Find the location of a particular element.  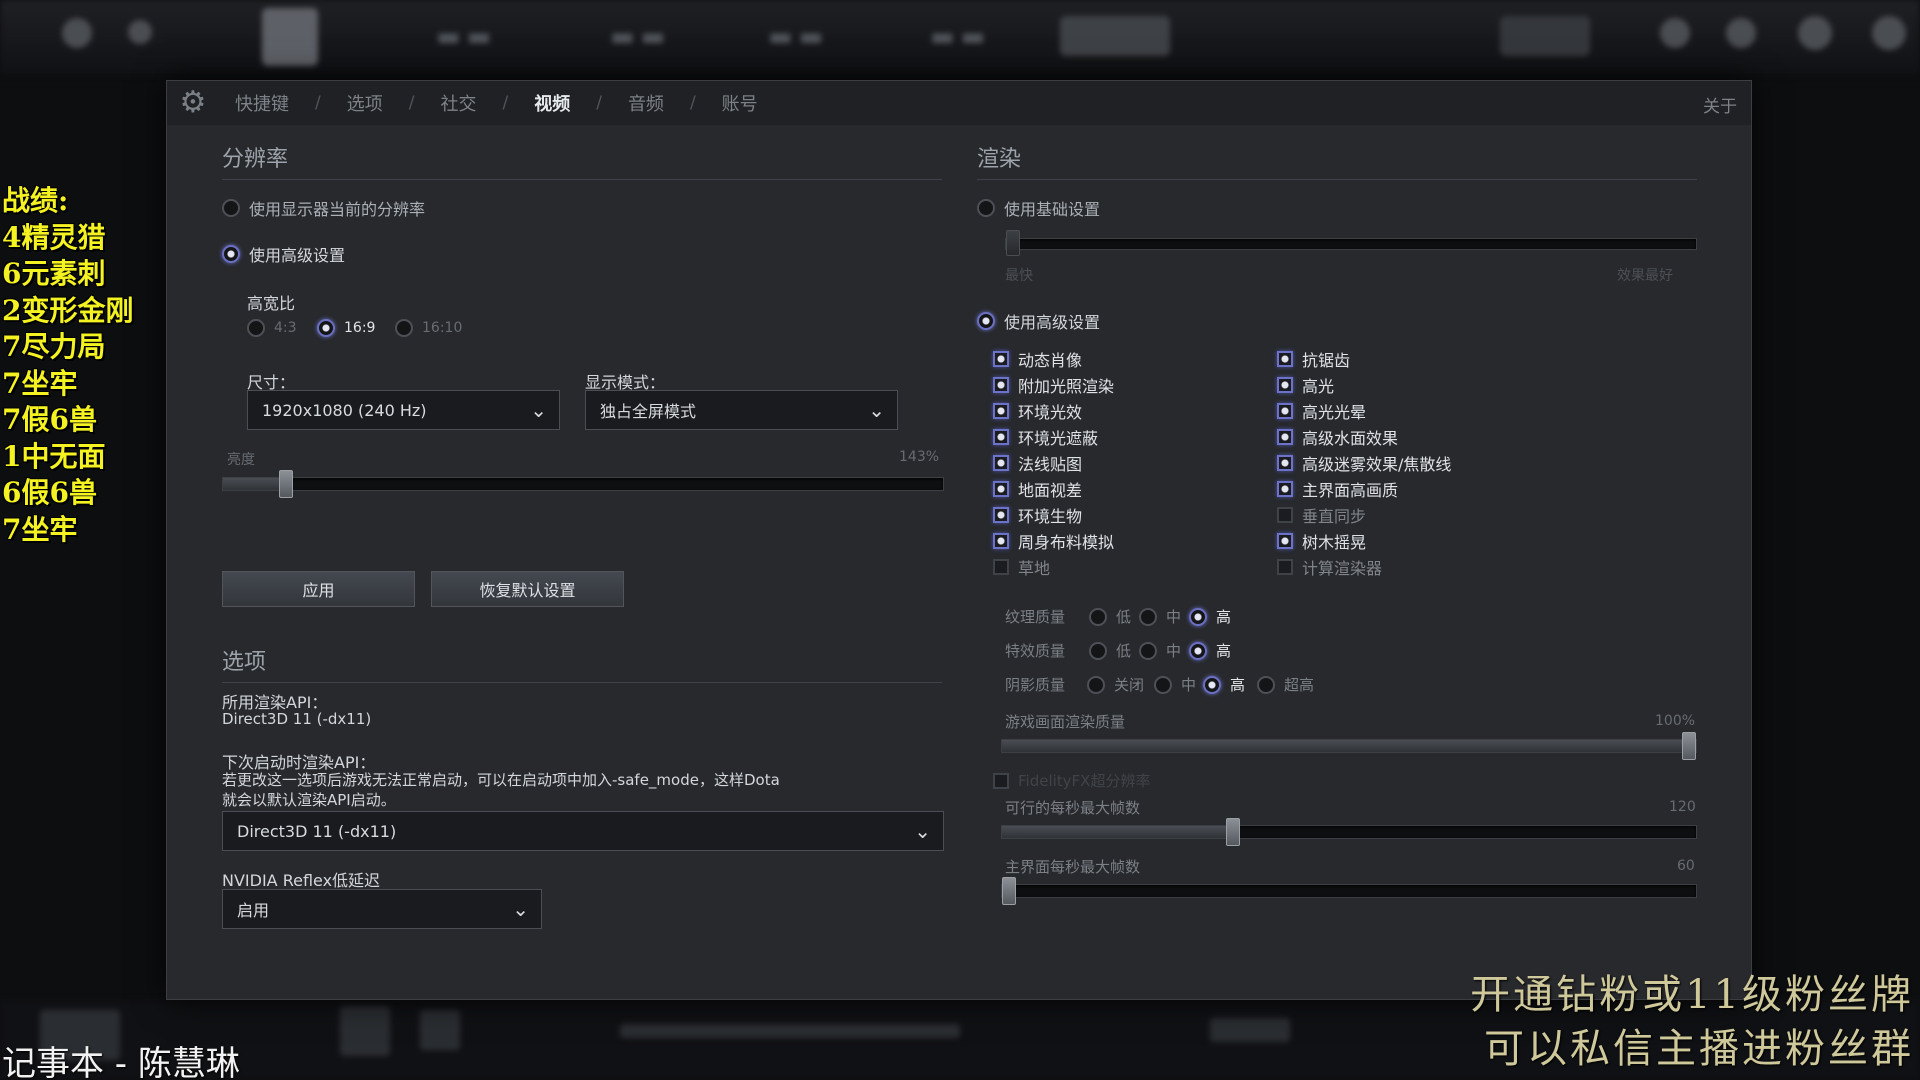

render-option-checkbox: 高光 is located at coordinates (1305, 385).